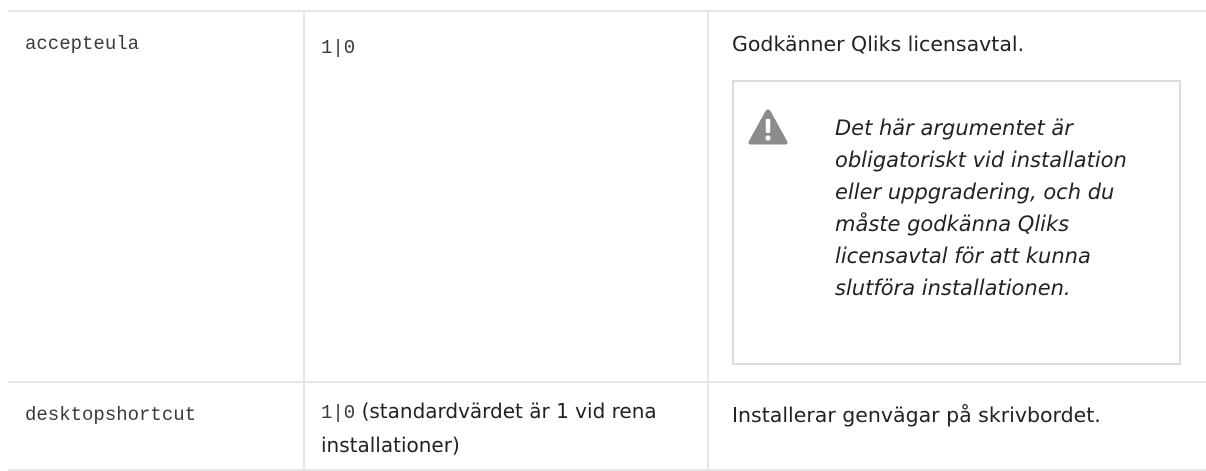 Image resolution: width=1206 pixels, height=471 pixels. What do you see at coordinates (111, 415) in the screenshot?
I see `argument-name: desktopshortcut` at bounding box center [111, 415].